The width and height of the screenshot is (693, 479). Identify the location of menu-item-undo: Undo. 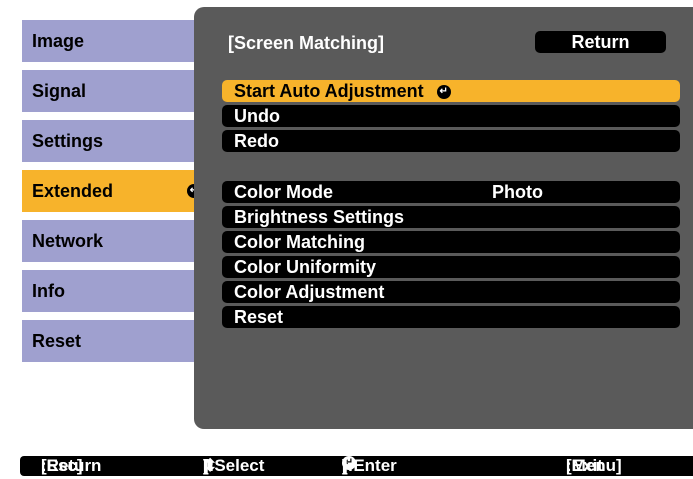
(451, 116).